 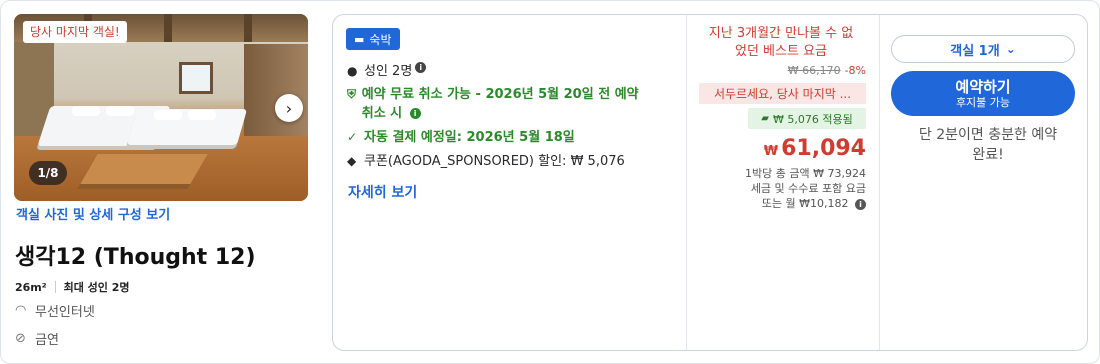 I want to click on photo-counter: 1/8, so click(x=48, y=173).